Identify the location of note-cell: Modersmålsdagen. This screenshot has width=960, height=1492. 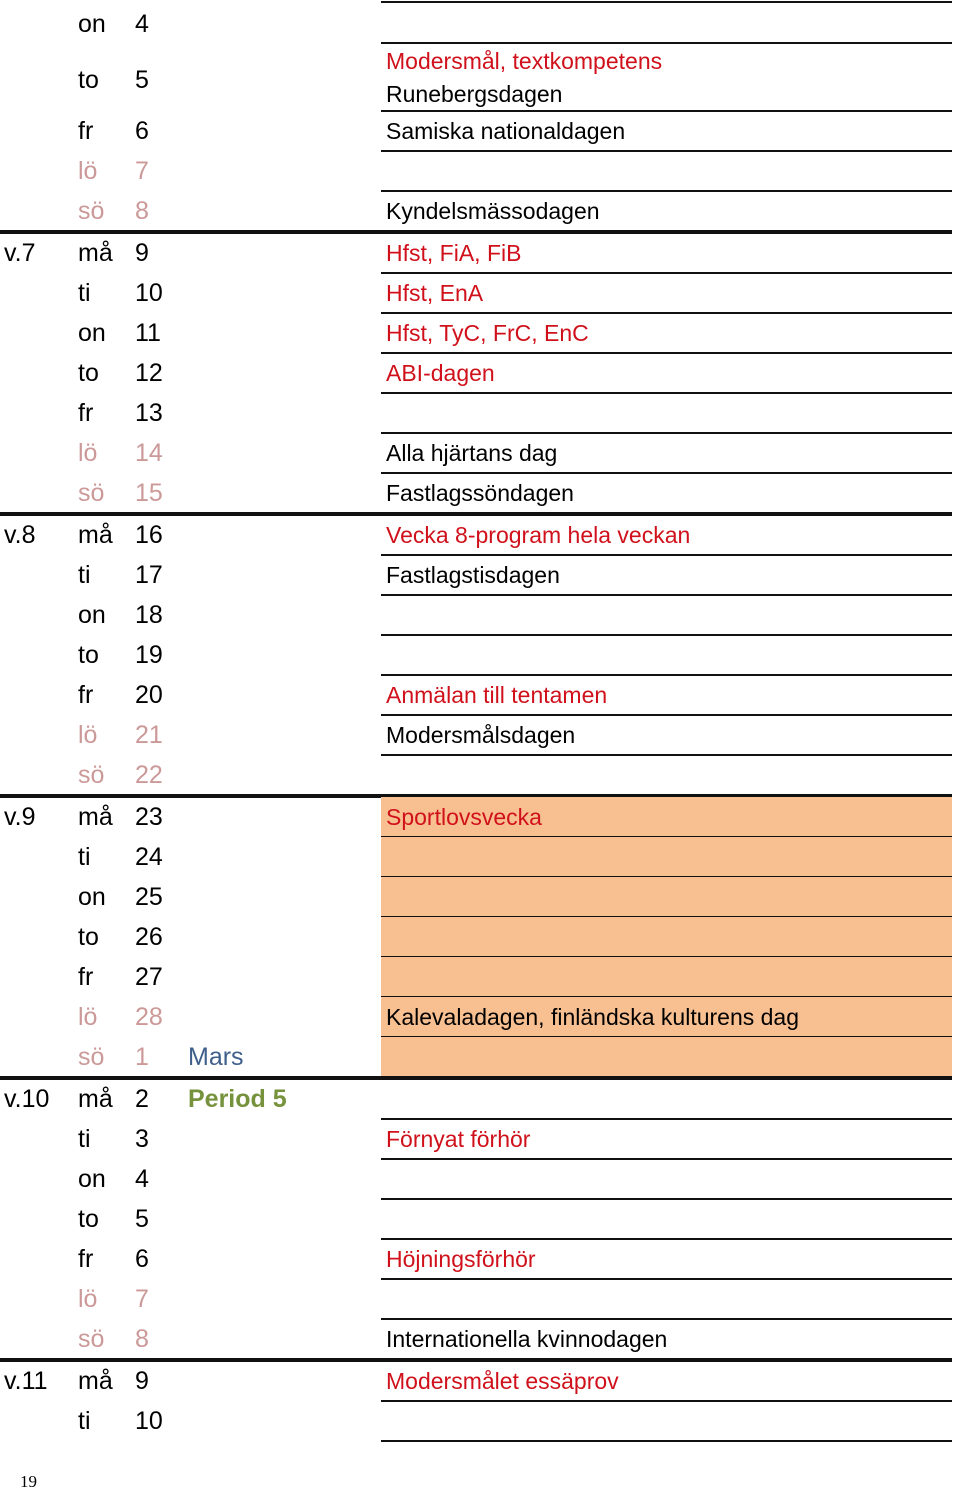
(666, 735).